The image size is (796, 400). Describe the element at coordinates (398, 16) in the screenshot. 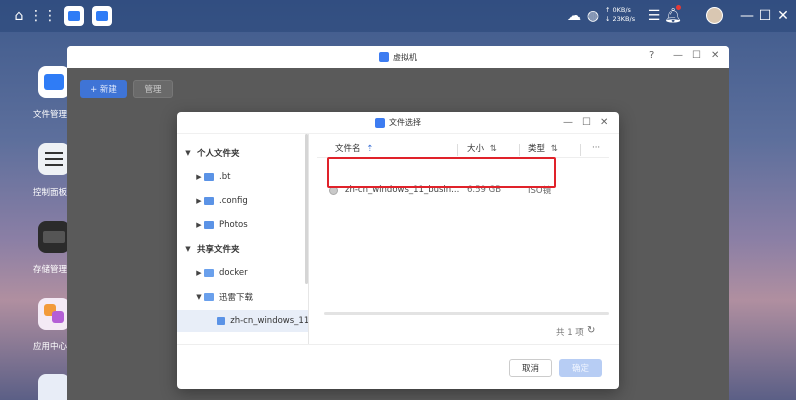

I see `taskbar: ⌂ ⋮⋮ ☁ ◍ ↑ 0KB/s ↓ 23KB/s ☰ 🔔︎ — ☐ ✕` at that location.